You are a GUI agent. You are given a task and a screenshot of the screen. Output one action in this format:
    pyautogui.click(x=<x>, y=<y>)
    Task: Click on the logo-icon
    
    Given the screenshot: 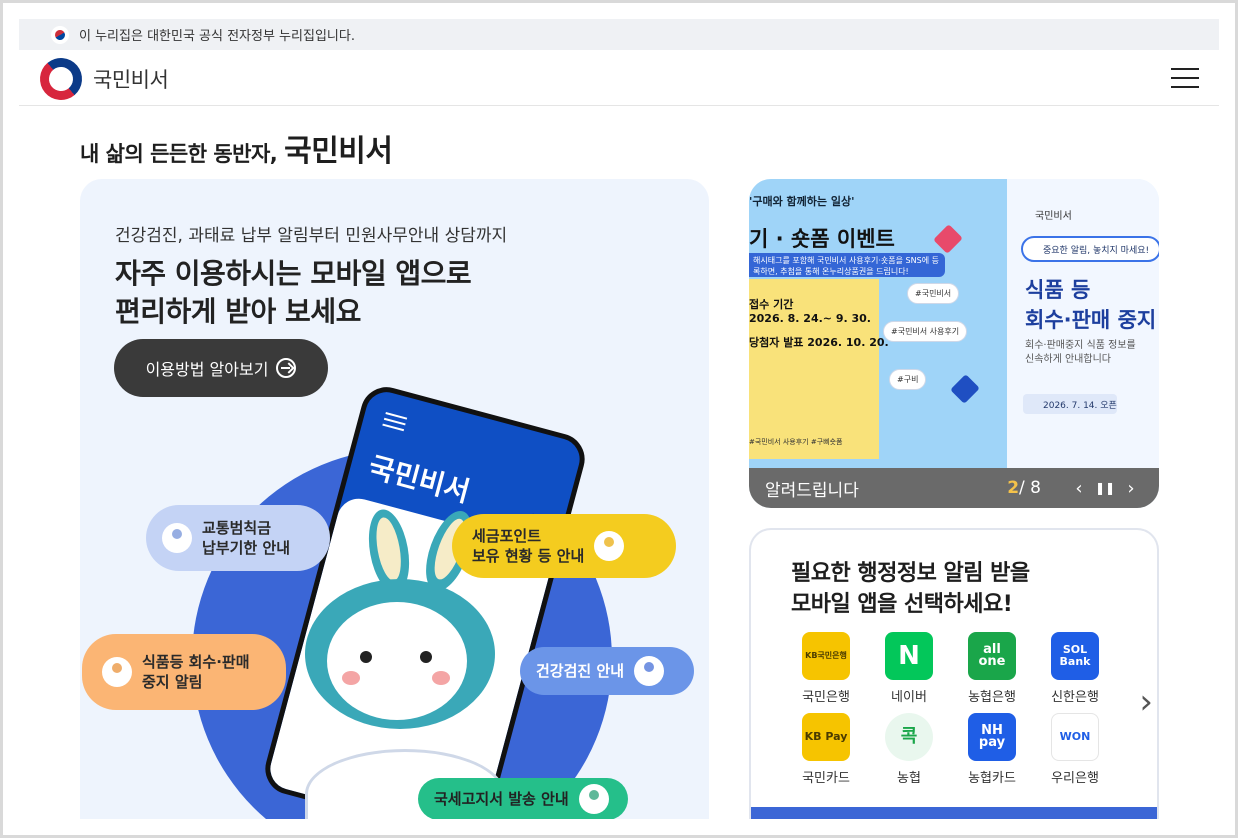 What is the action you would take?
    pyautogui.click(x=61, y=79)
    